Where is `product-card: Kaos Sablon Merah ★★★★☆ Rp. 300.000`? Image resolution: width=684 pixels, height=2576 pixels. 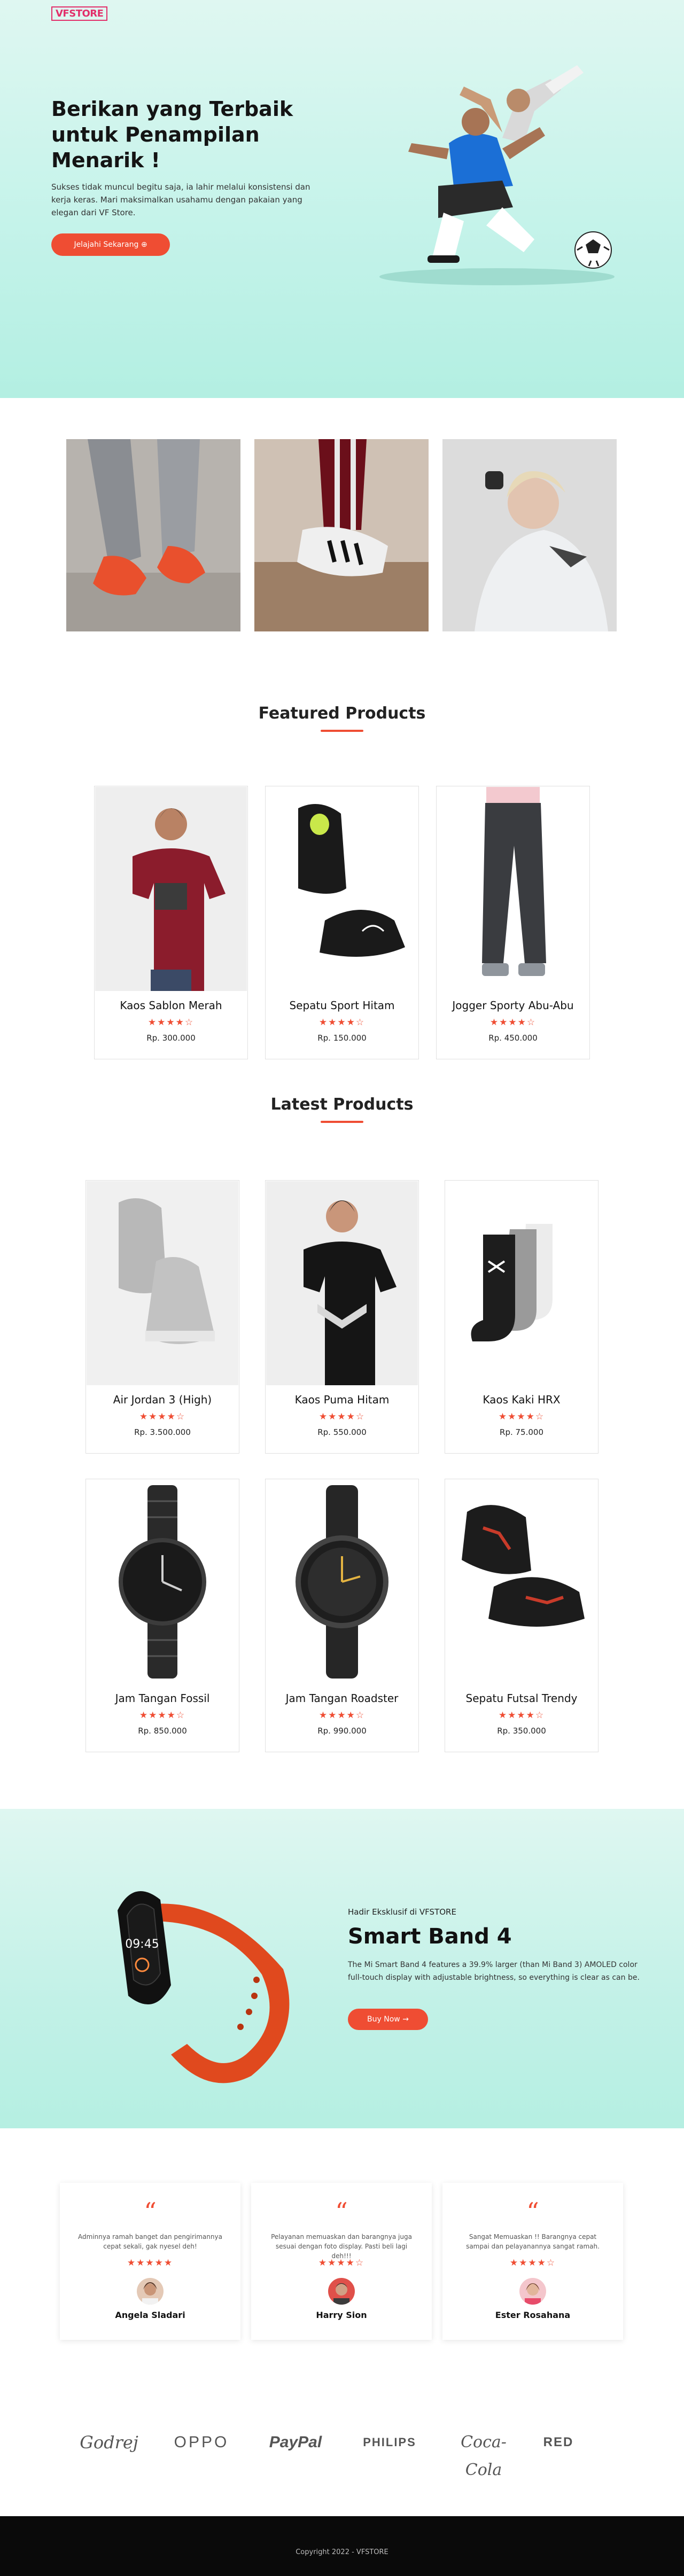
product-card: Kaos Sablon Merah ★★★★☆ Rp. 300.000 is located at coordinates (171, 922).